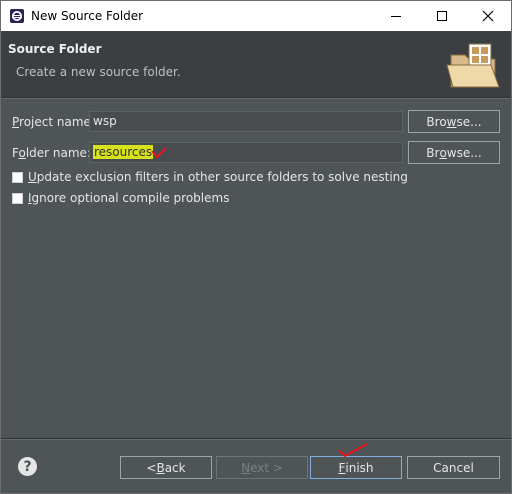 This screenshot has width=512, height=494. What do you see at coordinates (128, 198) in the screenshot?
I see `ignore-problems-label: Ignore optional compile problems` at bounding box center [128, 198].